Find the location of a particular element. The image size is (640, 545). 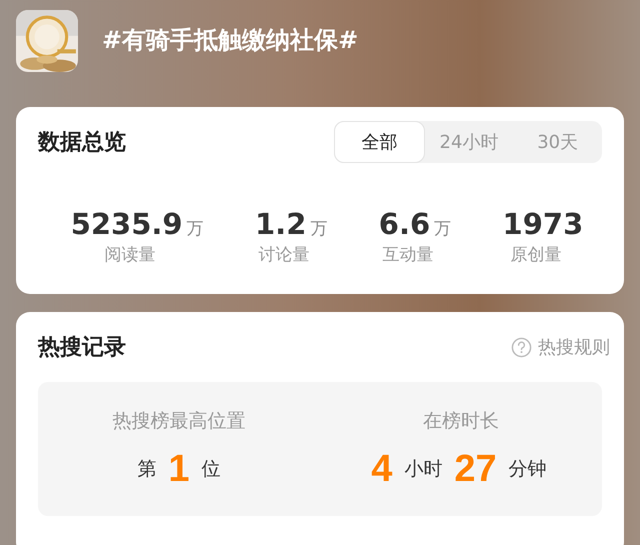

topic-title: #有骑手抵触缴纳社保# is located at coordinates (230, 40).